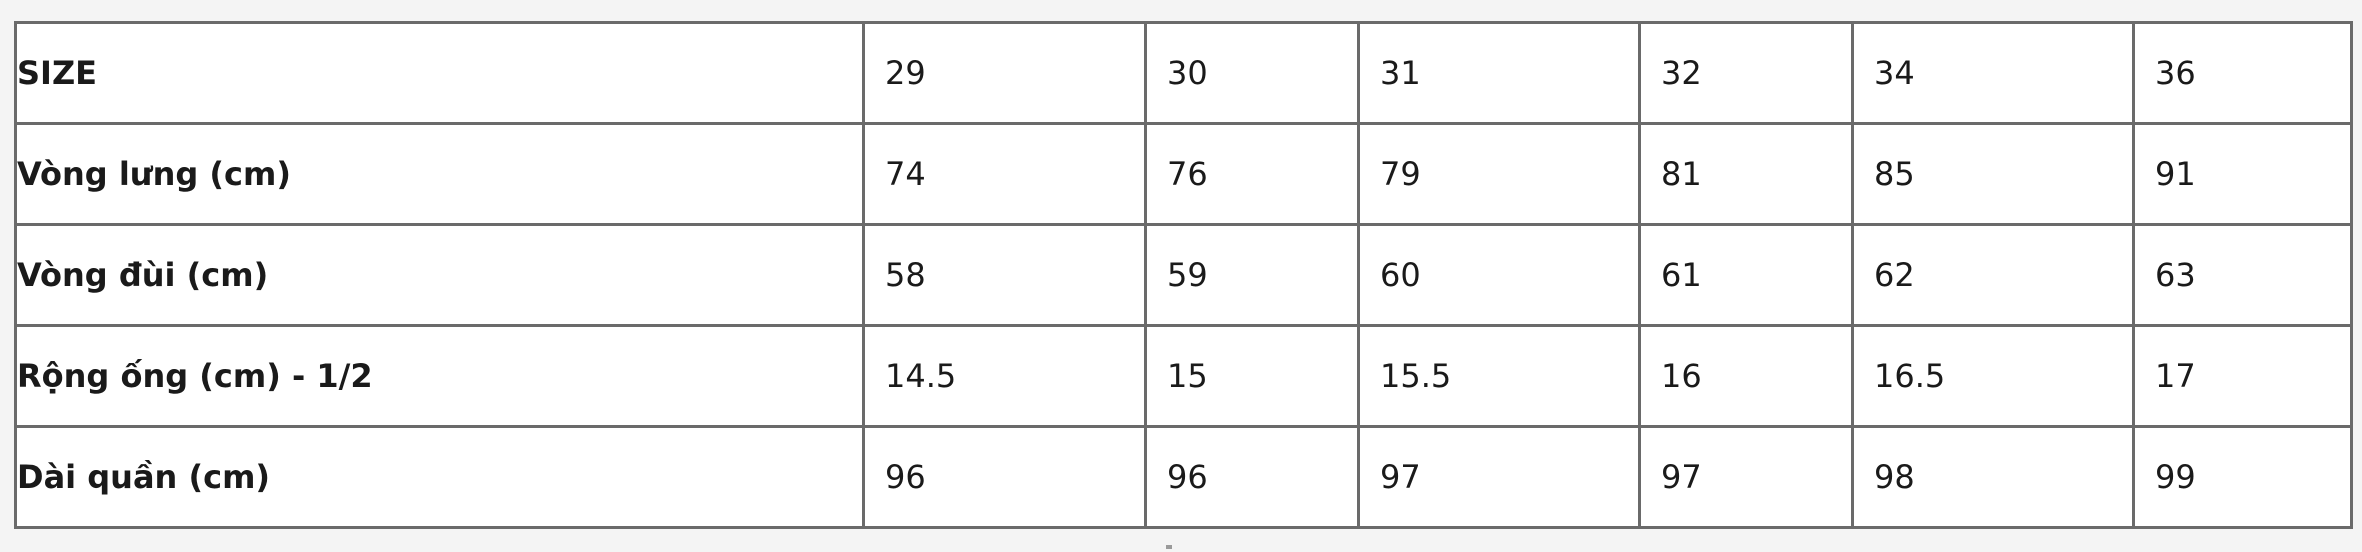 This screenshot has height=552, width=2362. Describe the element at coordinates (1252, 73) in the screenshot. I see `table-cell: 30` at that location.